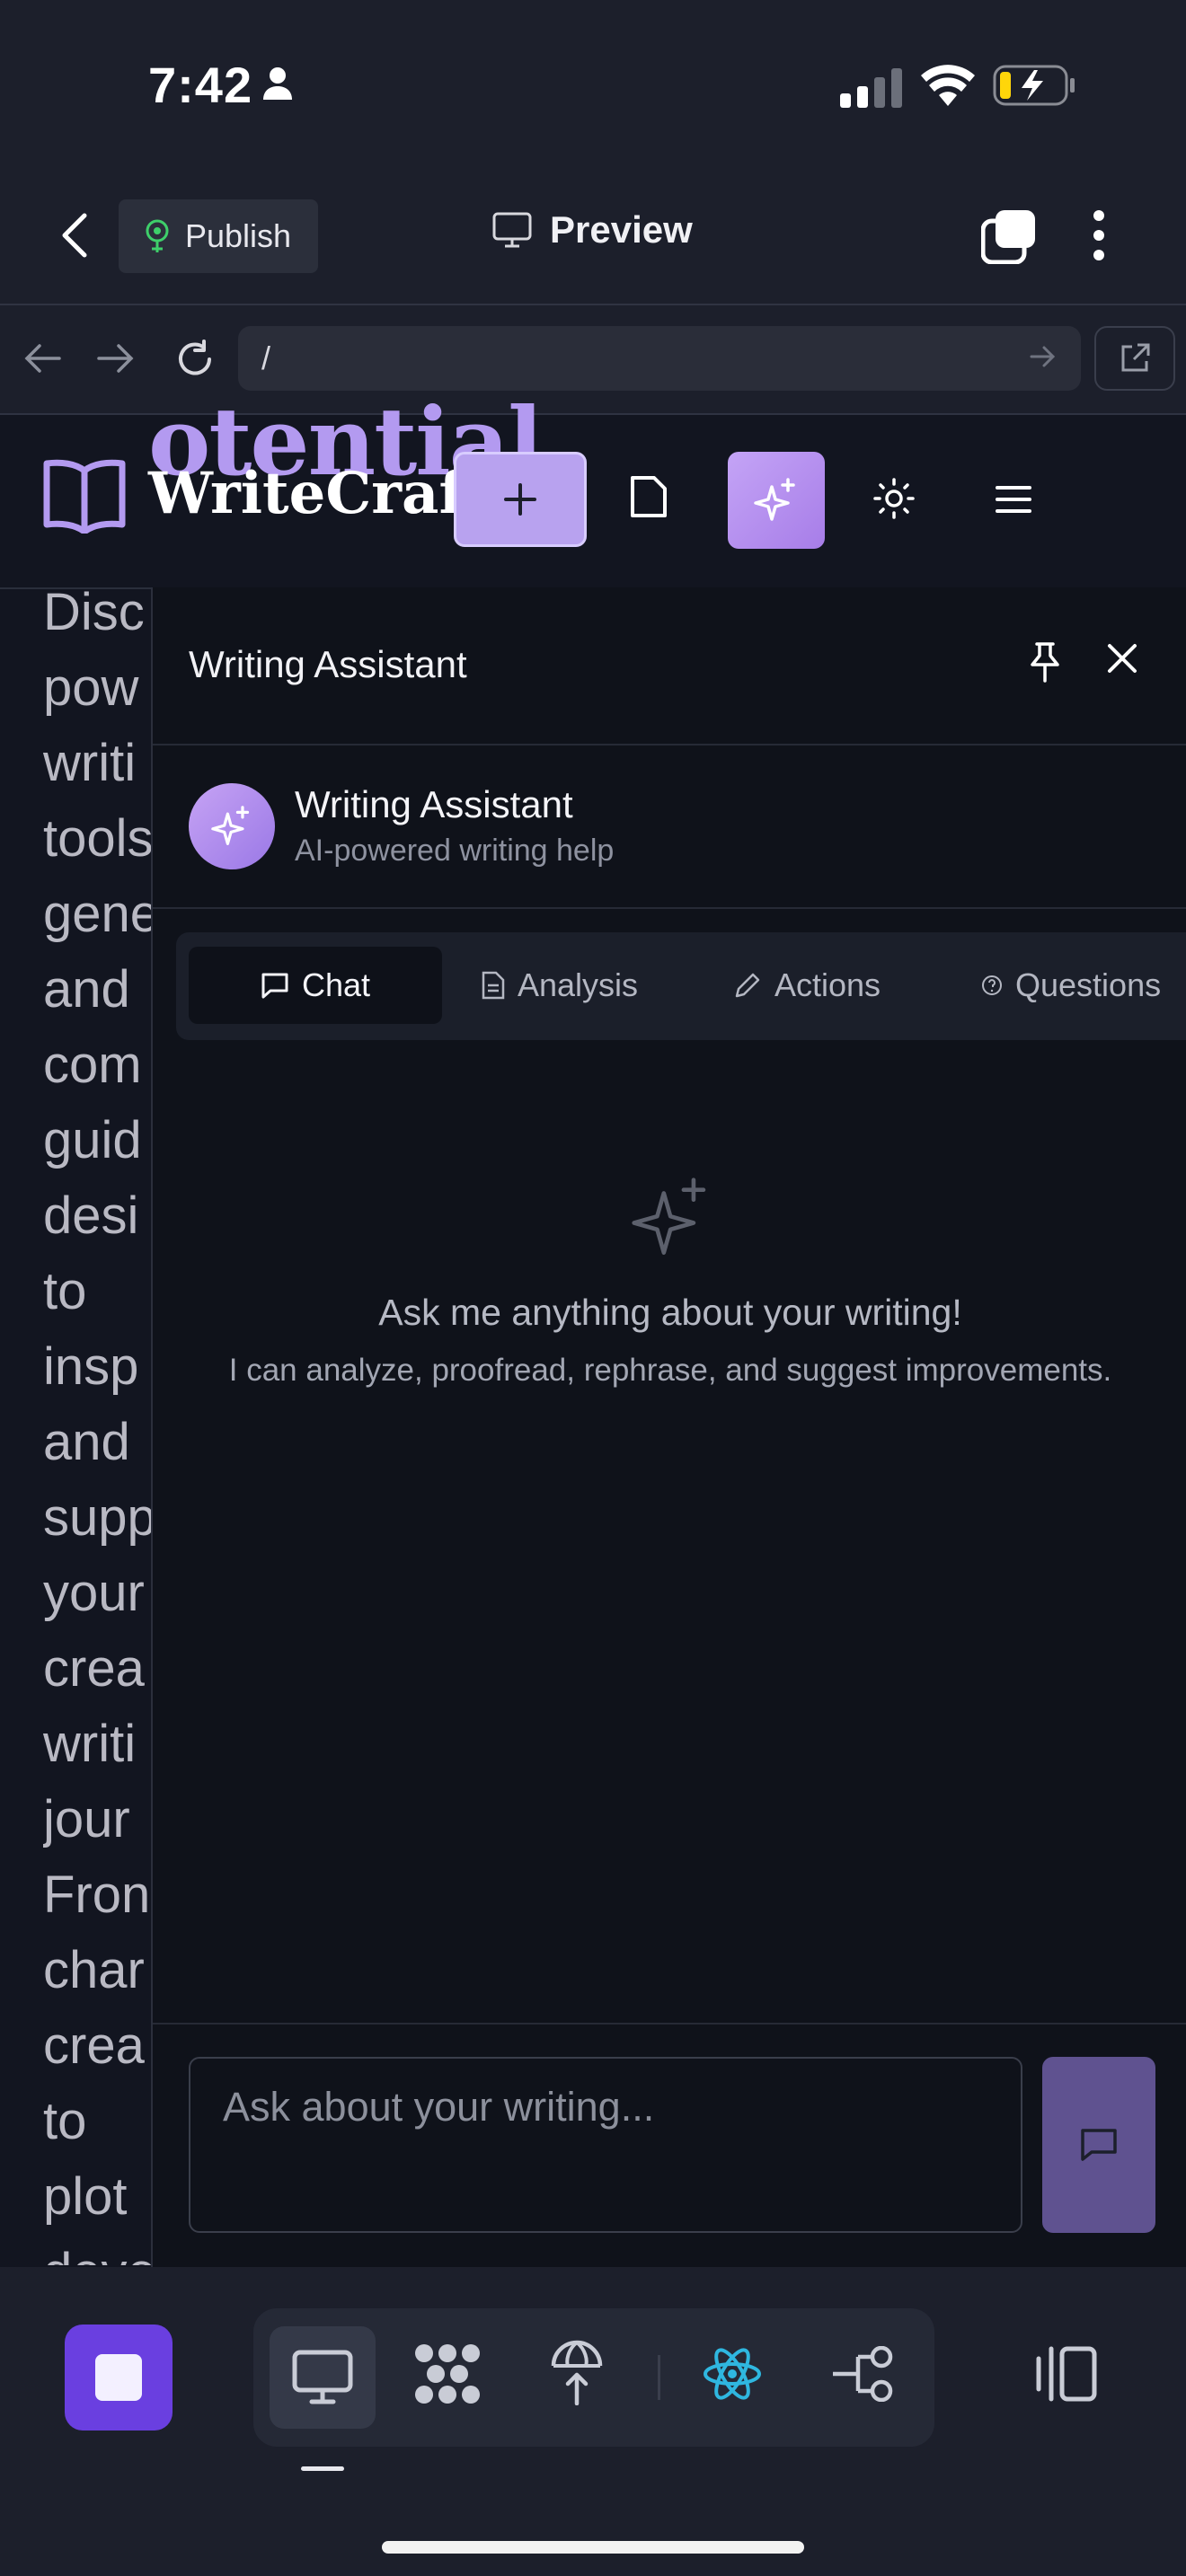  I want to click on article-line: char, so click(94, 1970).